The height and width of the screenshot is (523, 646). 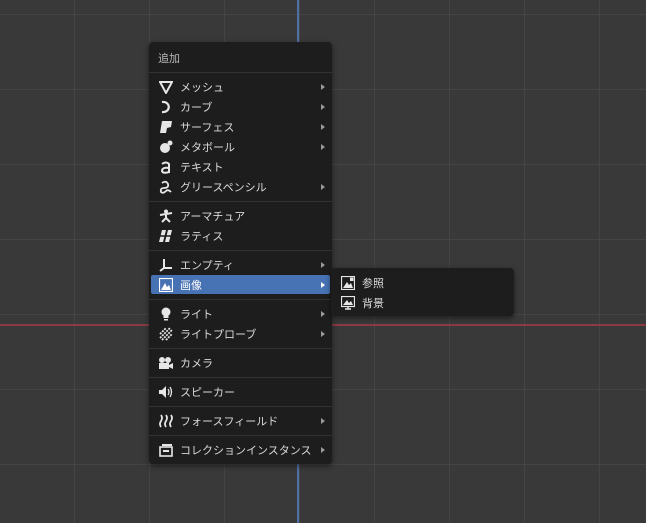 What do you see at coordinates (166, 392) in the screenshot?
I see `speaker-icon` at bounding box center [166, 392].